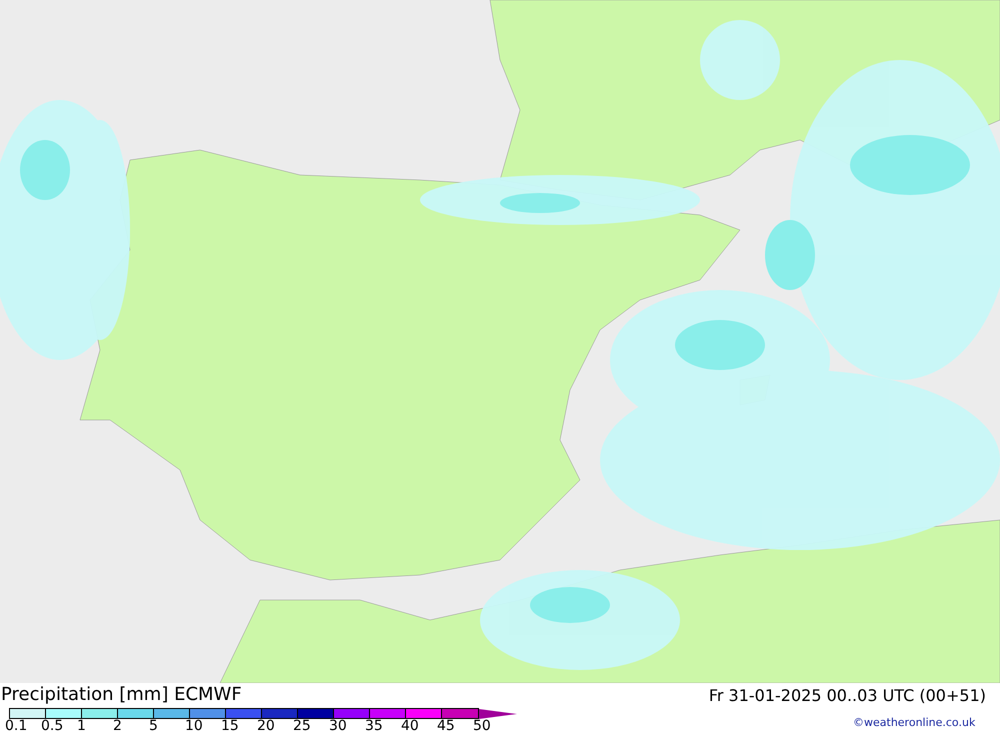 The height and width of the screenshot is (733, 1000). What do you see at coordinates (847, 696) in the screenshot?
I see `valid-time: Fr 31-01-2025 00..03 UTC (00+51)` at bounding box center [847, 696].